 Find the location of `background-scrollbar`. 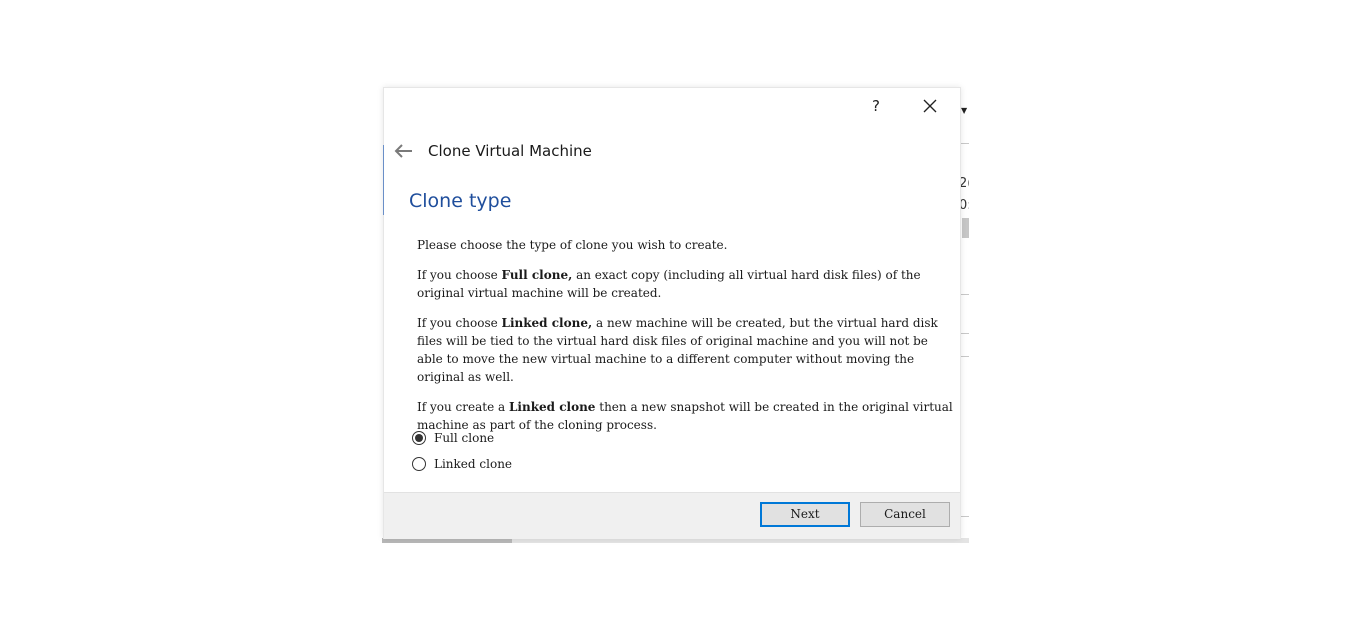

background-scrollbar is located at coordinates (965, 228).